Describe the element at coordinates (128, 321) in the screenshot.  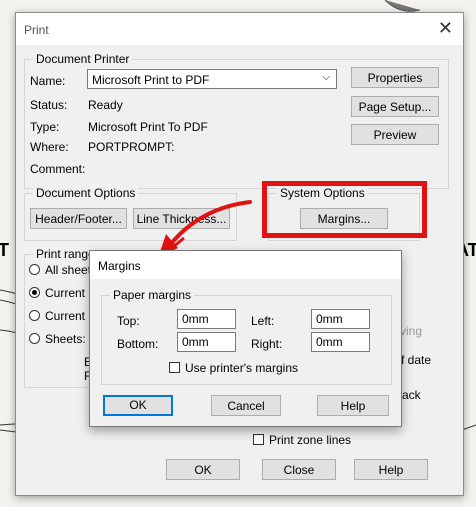
I see `top-label: Top:` at that location.